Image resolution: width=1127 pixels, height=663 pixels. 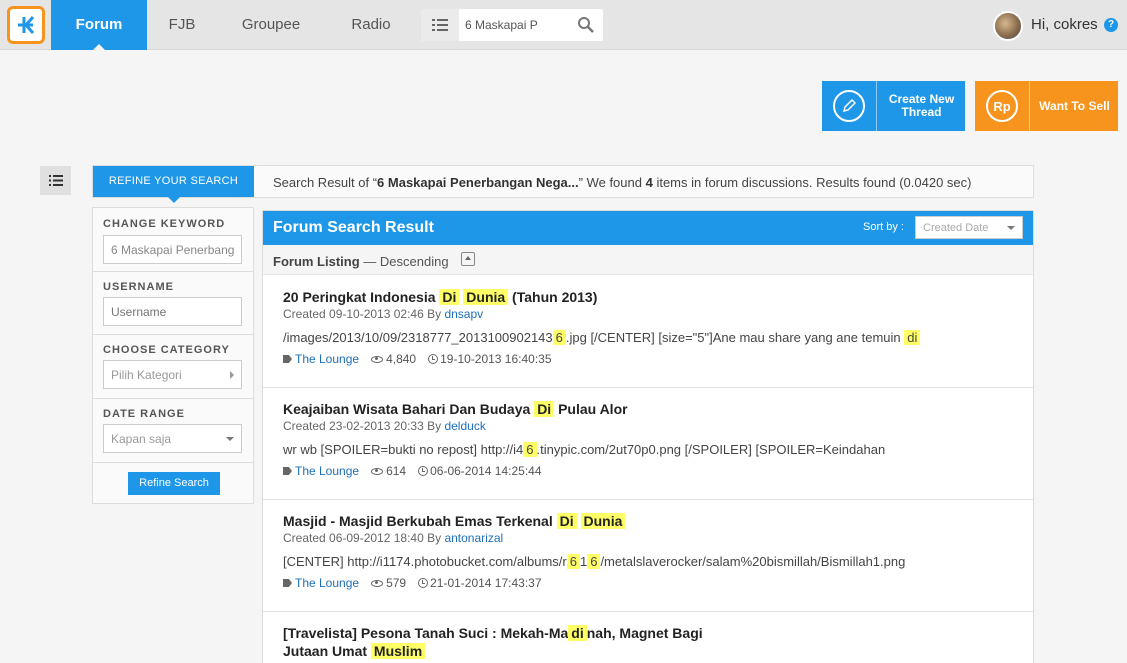 What do you see at coordinates (648, 260) in the screenshot?
I see `listing-bar: Forum Listing — Descending` at bounding box center [648, 260].